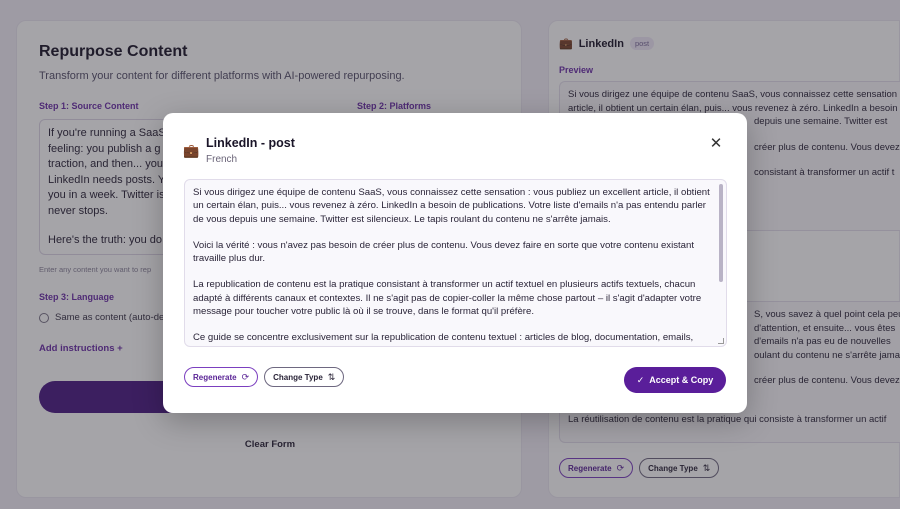 The height and width of the screenshot is (509, 900). What do you see at coordinates (721, 341) in the screenshot?
I see `resize-handle-icon` at bounding box center [721, 341].